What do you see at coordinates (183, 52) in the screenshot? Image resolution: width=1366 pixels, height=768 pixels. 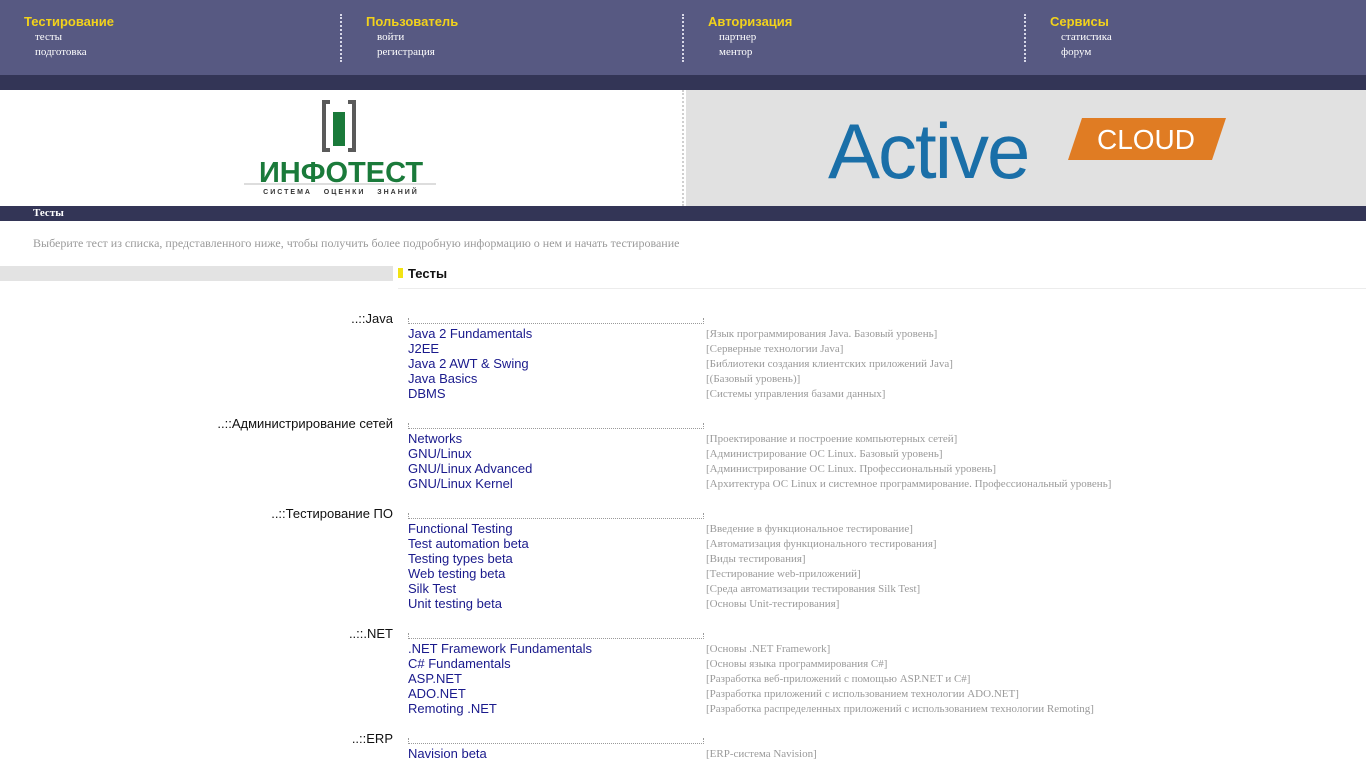 I see `nav-link-preparation: подготовка` at bounding box center [183, 52].